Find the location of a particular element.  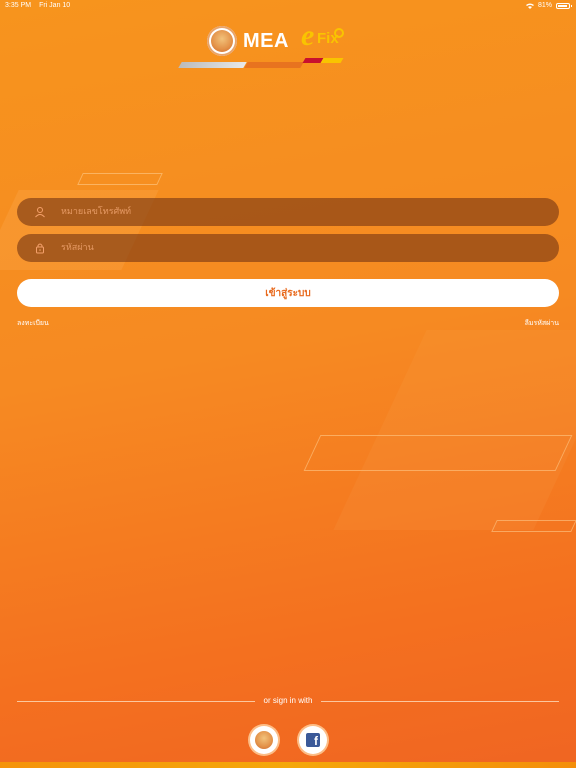

mea-seal-icon is located at coordinates (222, 41).